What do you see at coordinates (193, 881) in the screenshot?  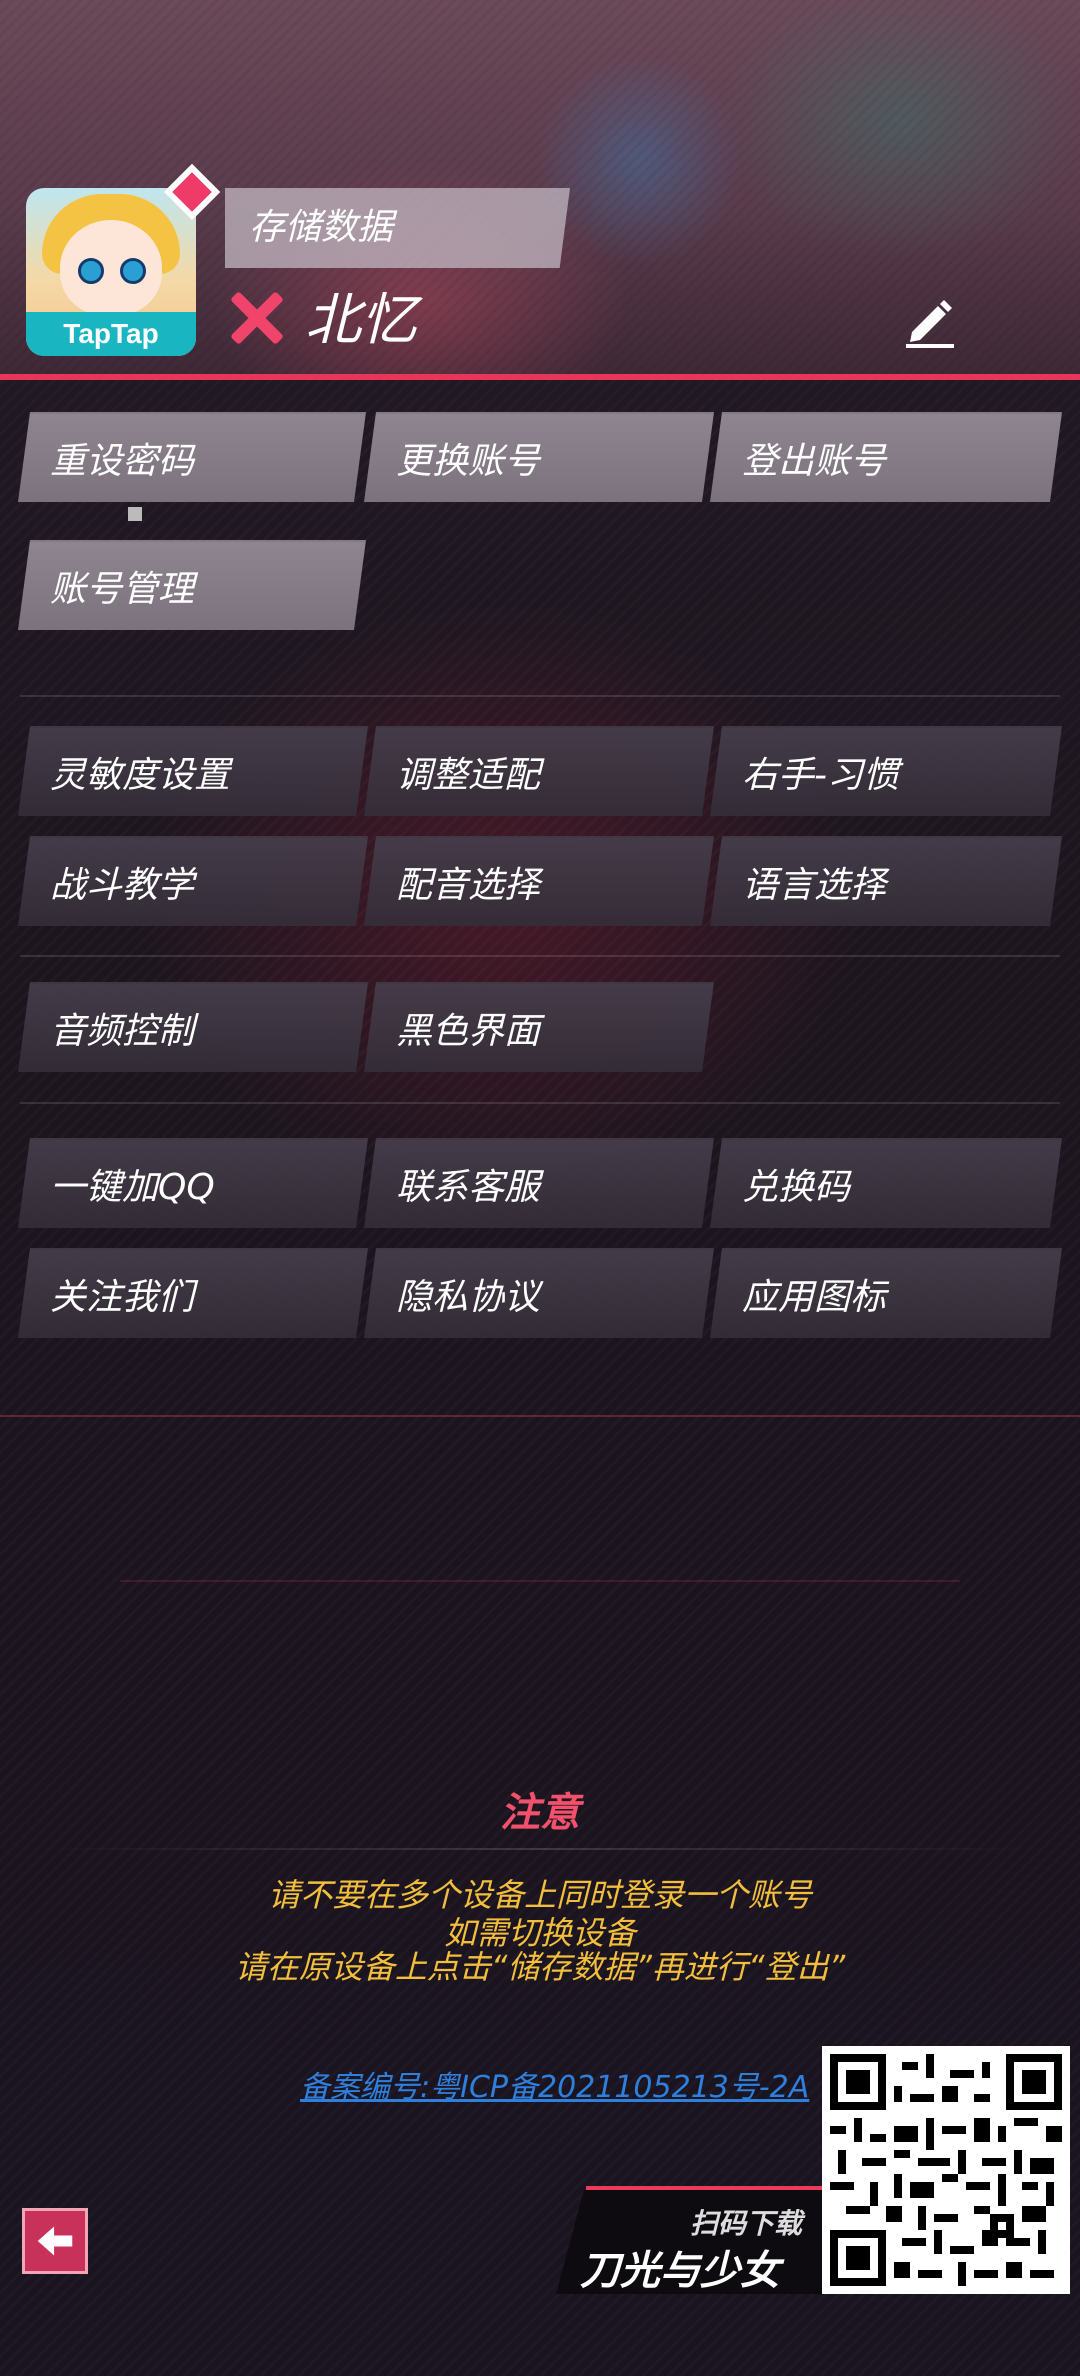 I see `combat-tutorial-button: 战斗教学` at bounding box center [193, 881].